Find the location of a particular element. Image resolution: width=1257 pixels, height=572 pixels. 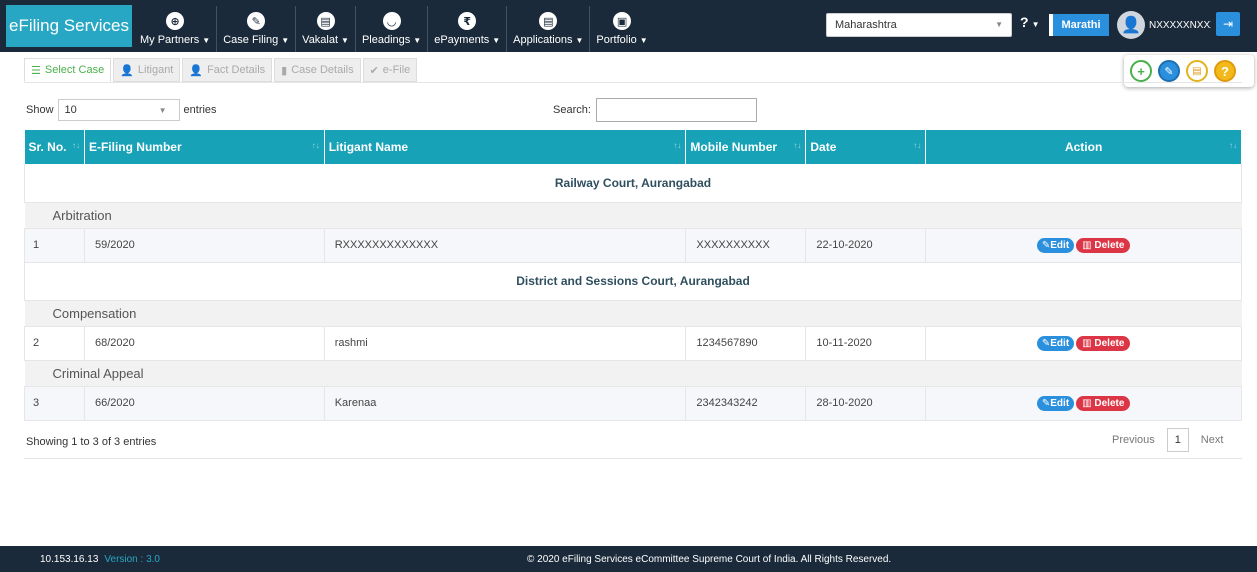

pagination: Previous 1 Next is located at coordinates (1167, 440).